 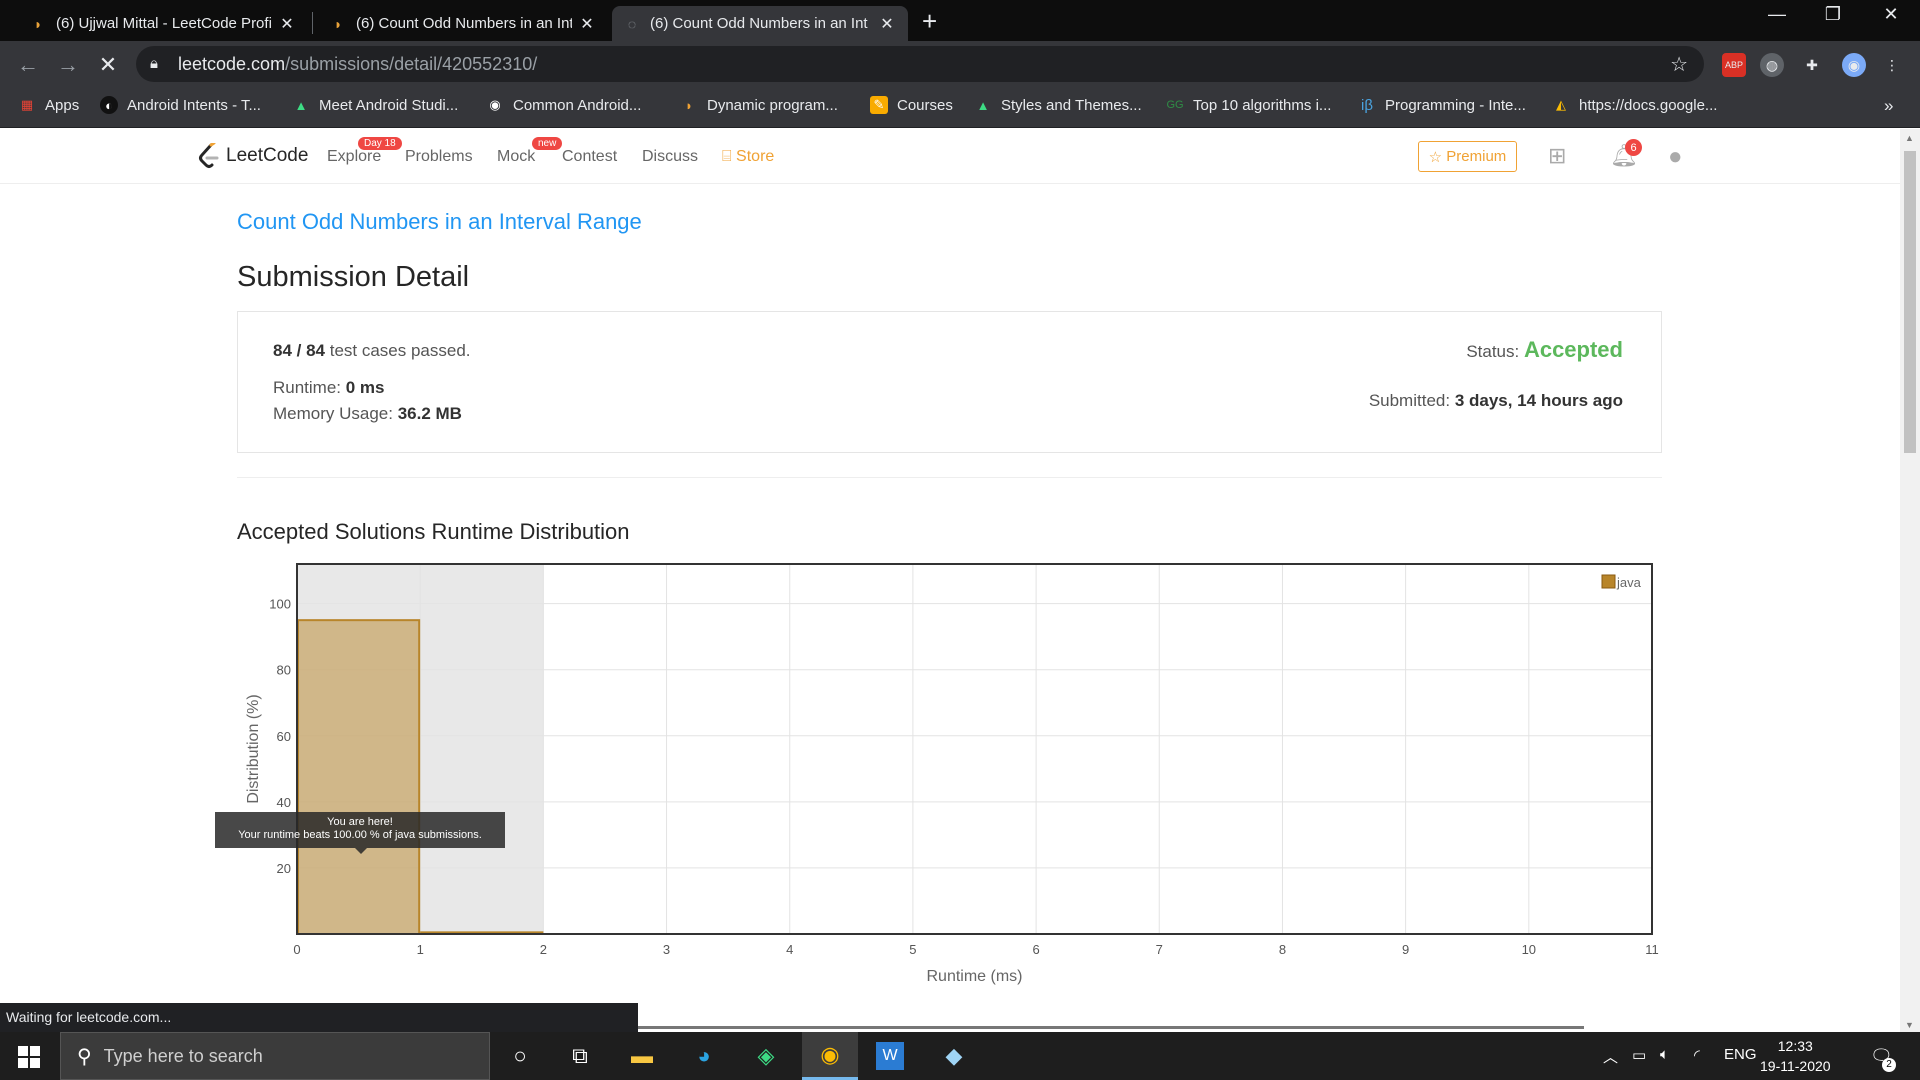 I want to click on mock-new-badge: new, so click(x=547, y=143).